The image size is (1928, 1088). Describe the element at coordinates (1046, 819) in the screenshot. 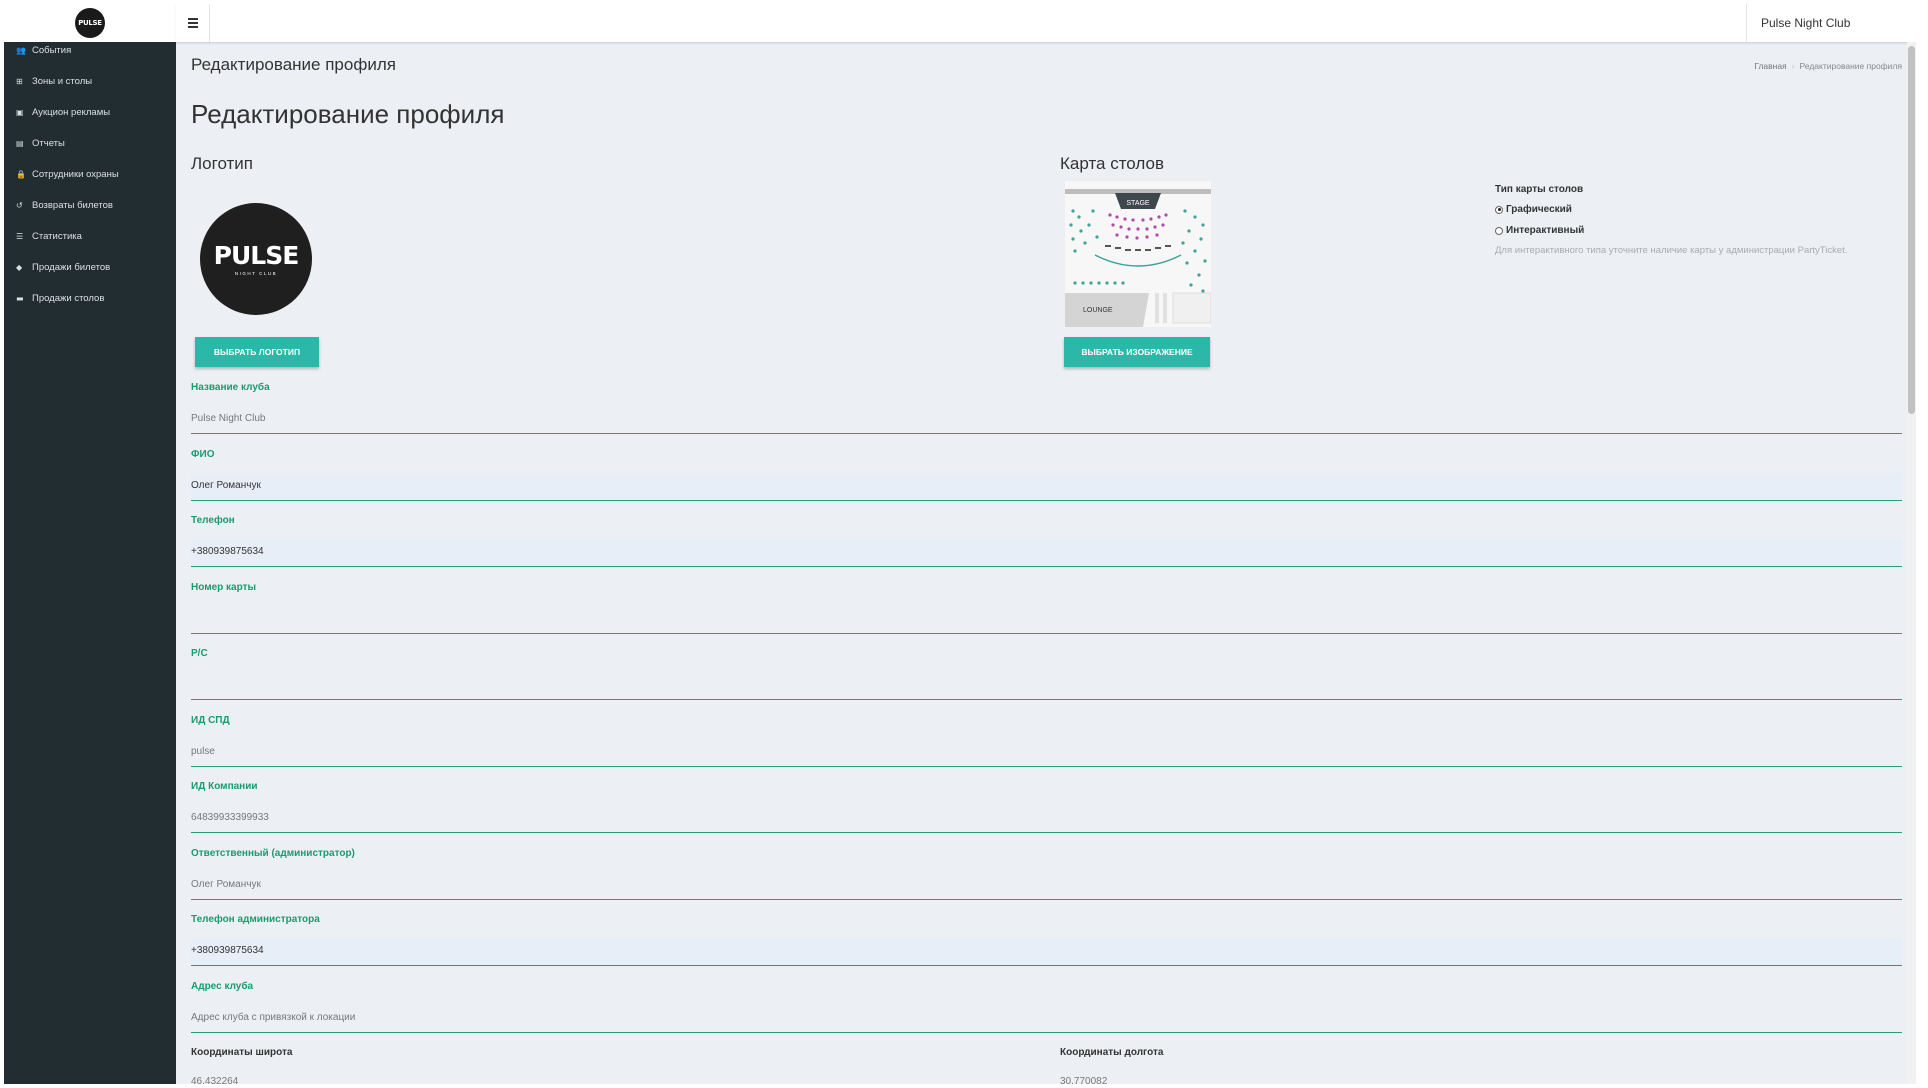

I see `company-id-input: 64839933399933` at that location.